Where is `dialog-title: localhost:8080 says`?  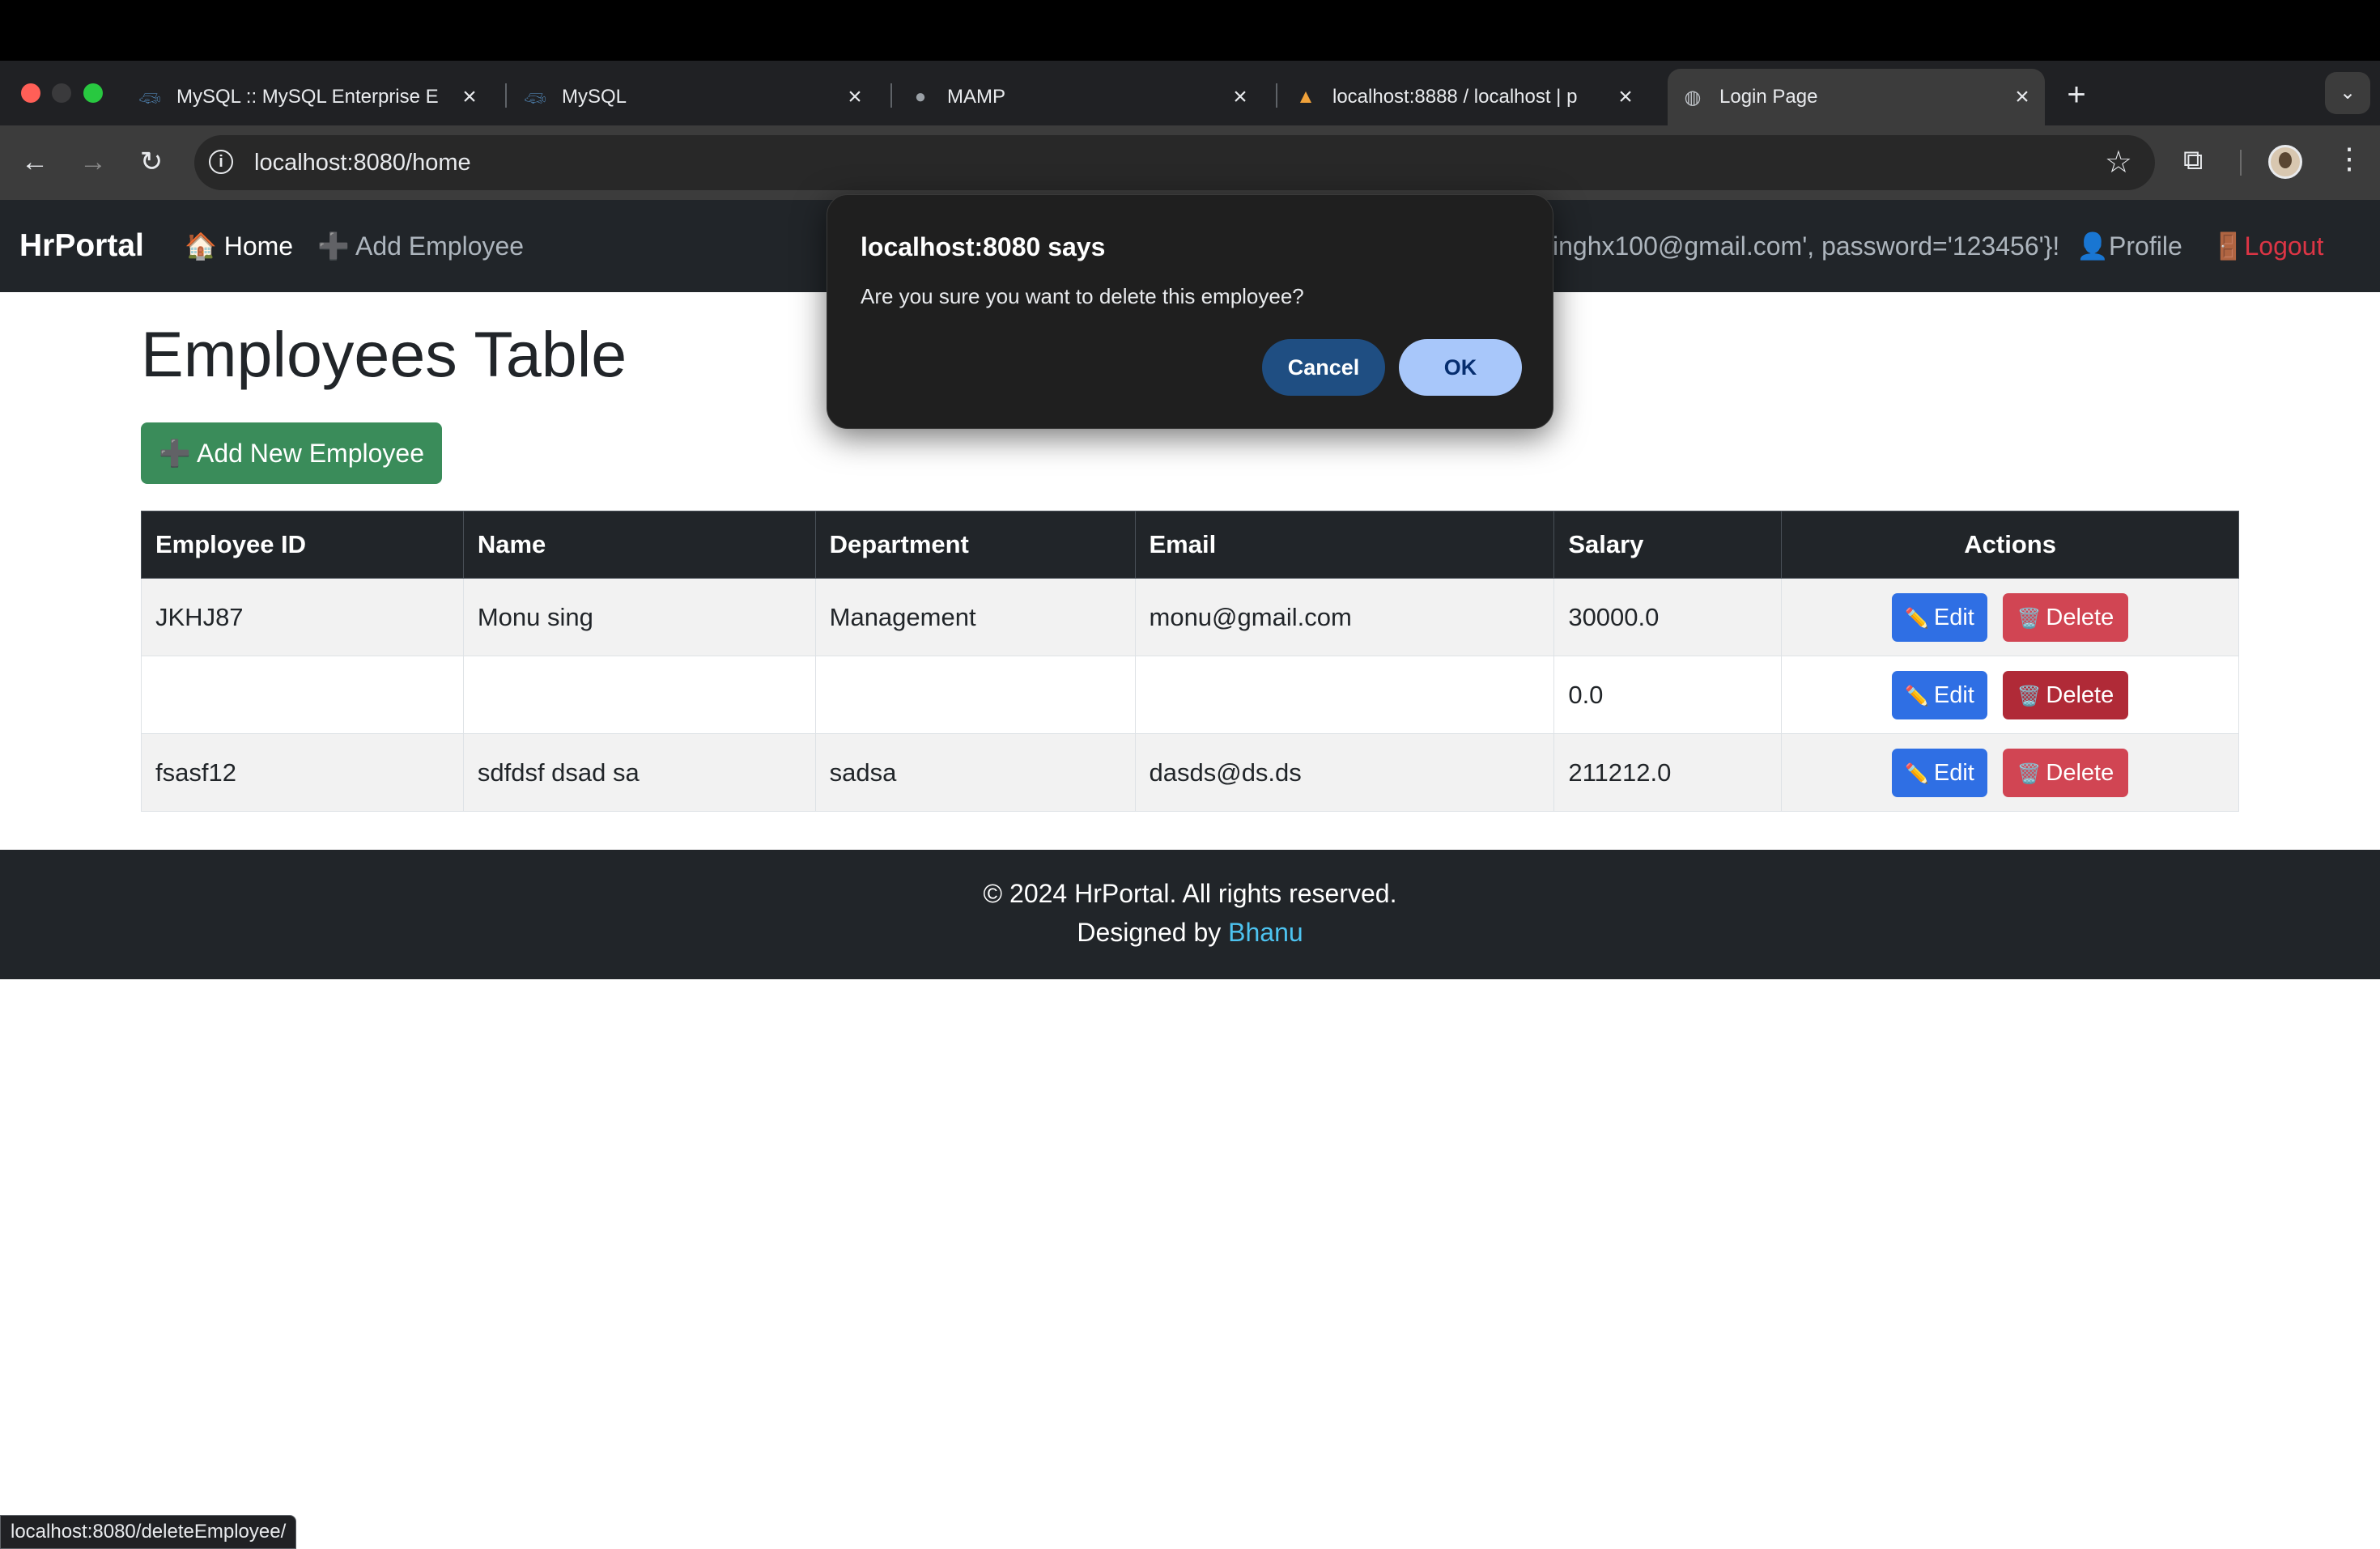 dialog-title: localhost:8080 says is located at coordinates (984, 246).